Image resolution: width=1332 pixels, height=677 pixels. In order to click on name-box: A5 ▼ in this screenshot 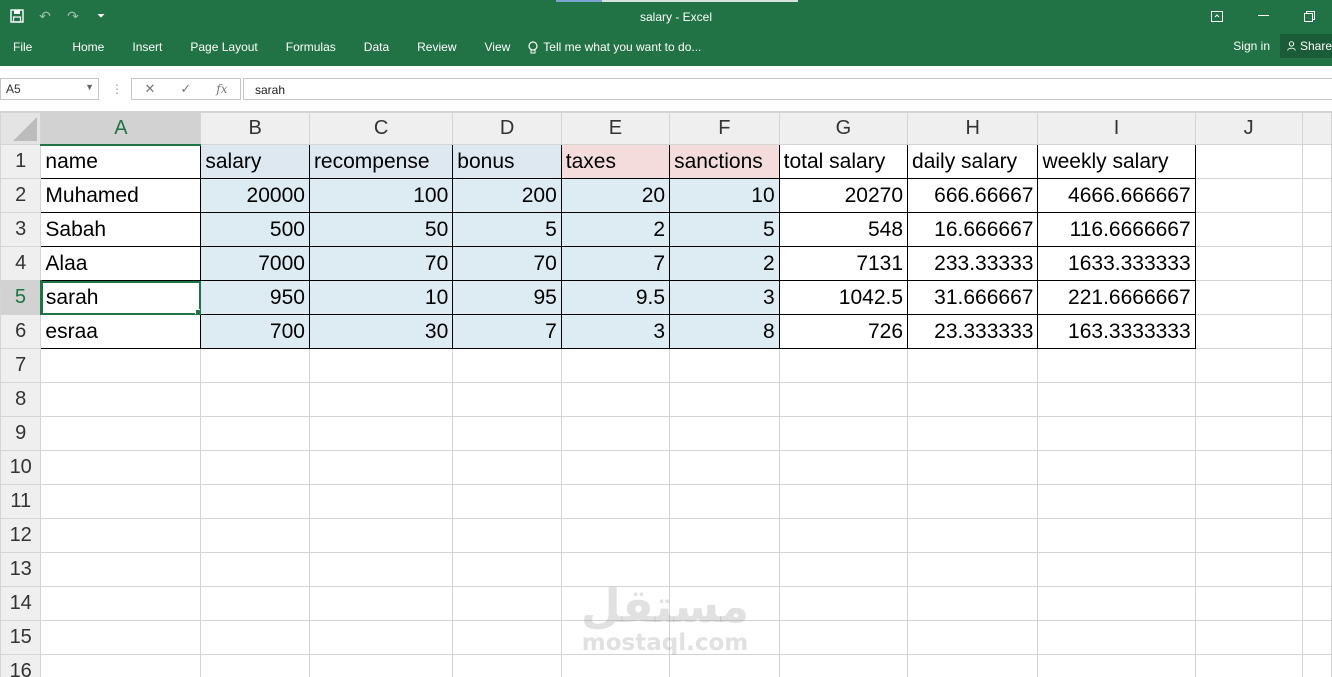, I will do `click(49, 89)`.